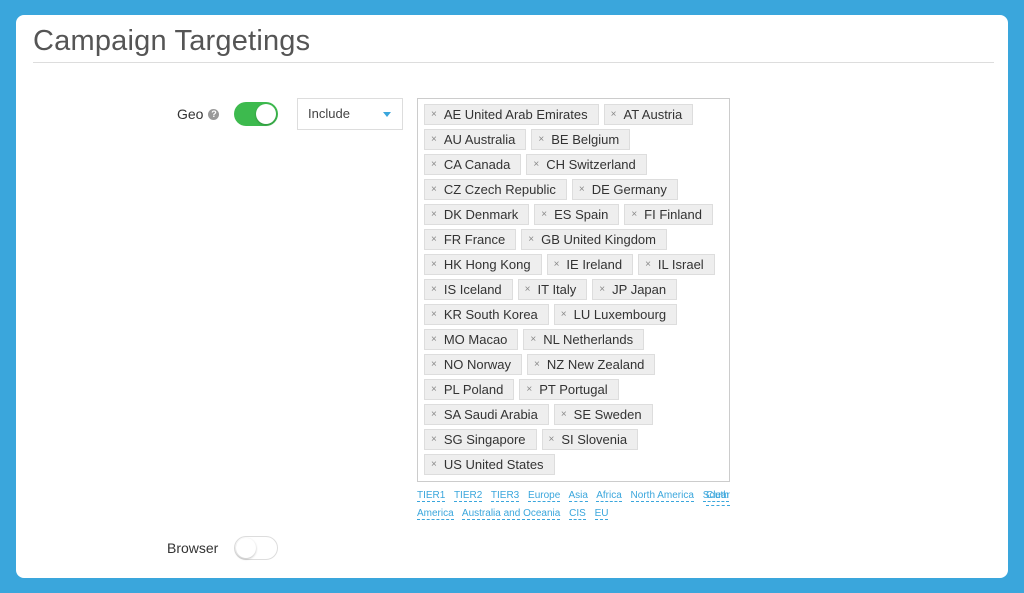 This screenshot has width=1024, height=593. Describe the element at coordinates (718, 496) in the screenshot. I see `clear-link: Clear` at that location.